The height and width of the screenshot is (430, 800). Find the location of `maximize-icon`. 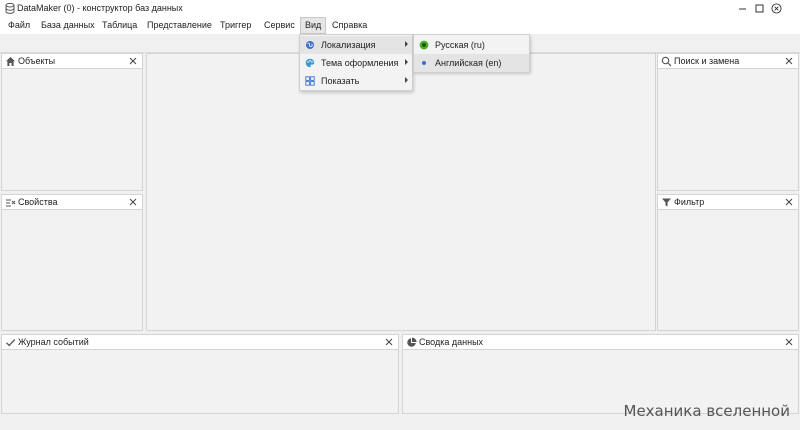

maximize-icon is located at coordinates (759, 8).